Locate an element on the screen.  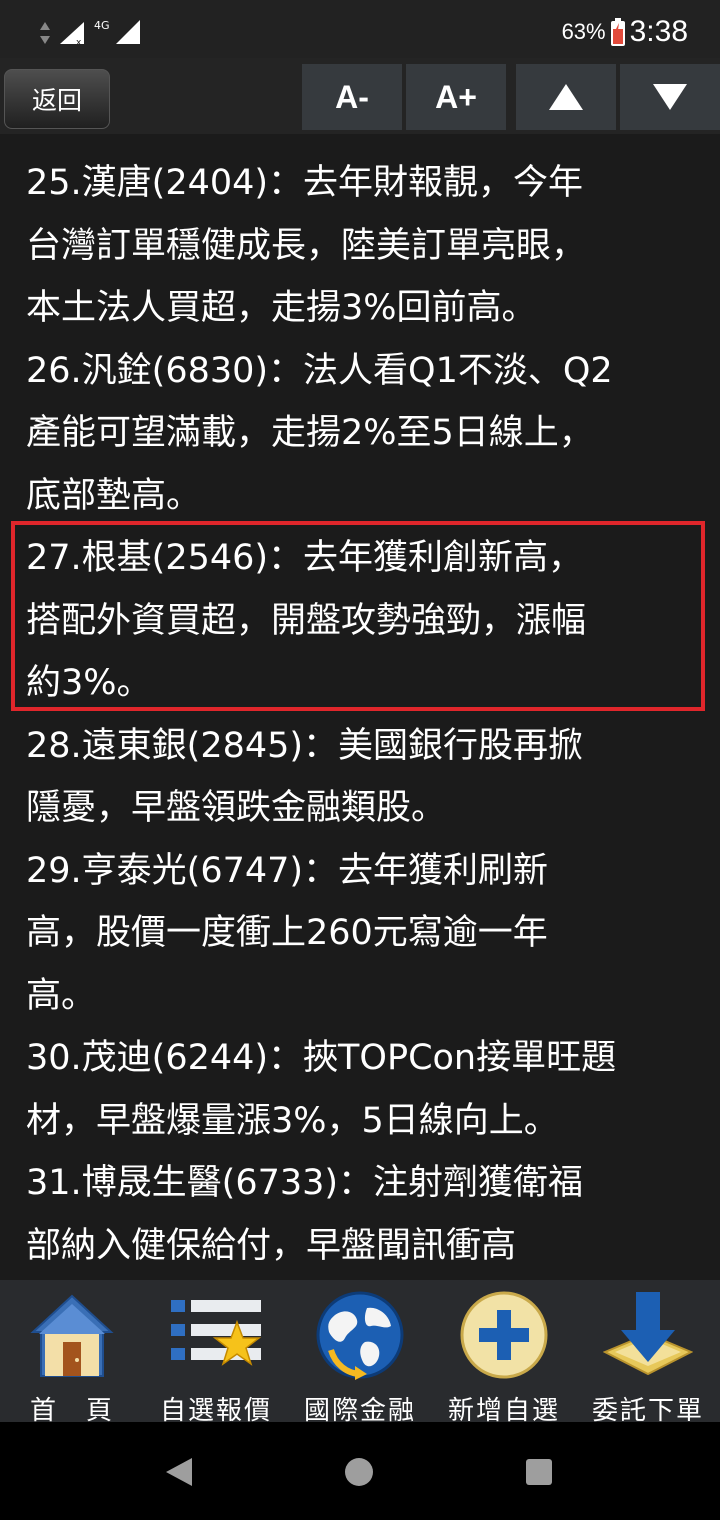
watchlist-star-icon is located at coordinates (216, 1333).